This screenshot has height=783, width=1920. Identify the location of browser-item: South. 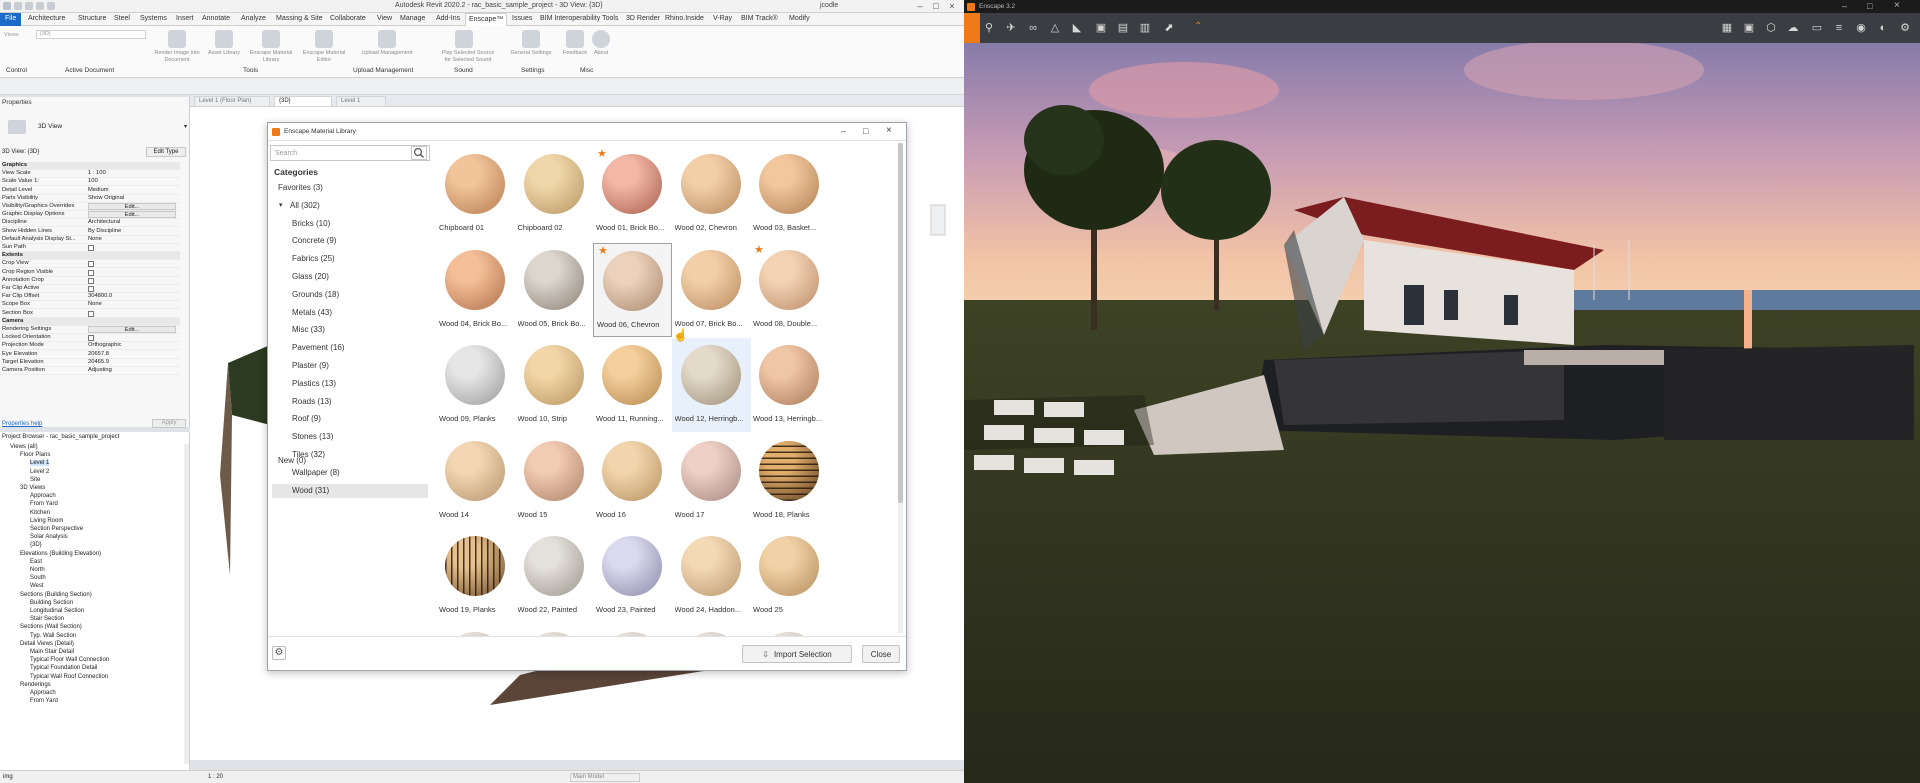
(38, 578).